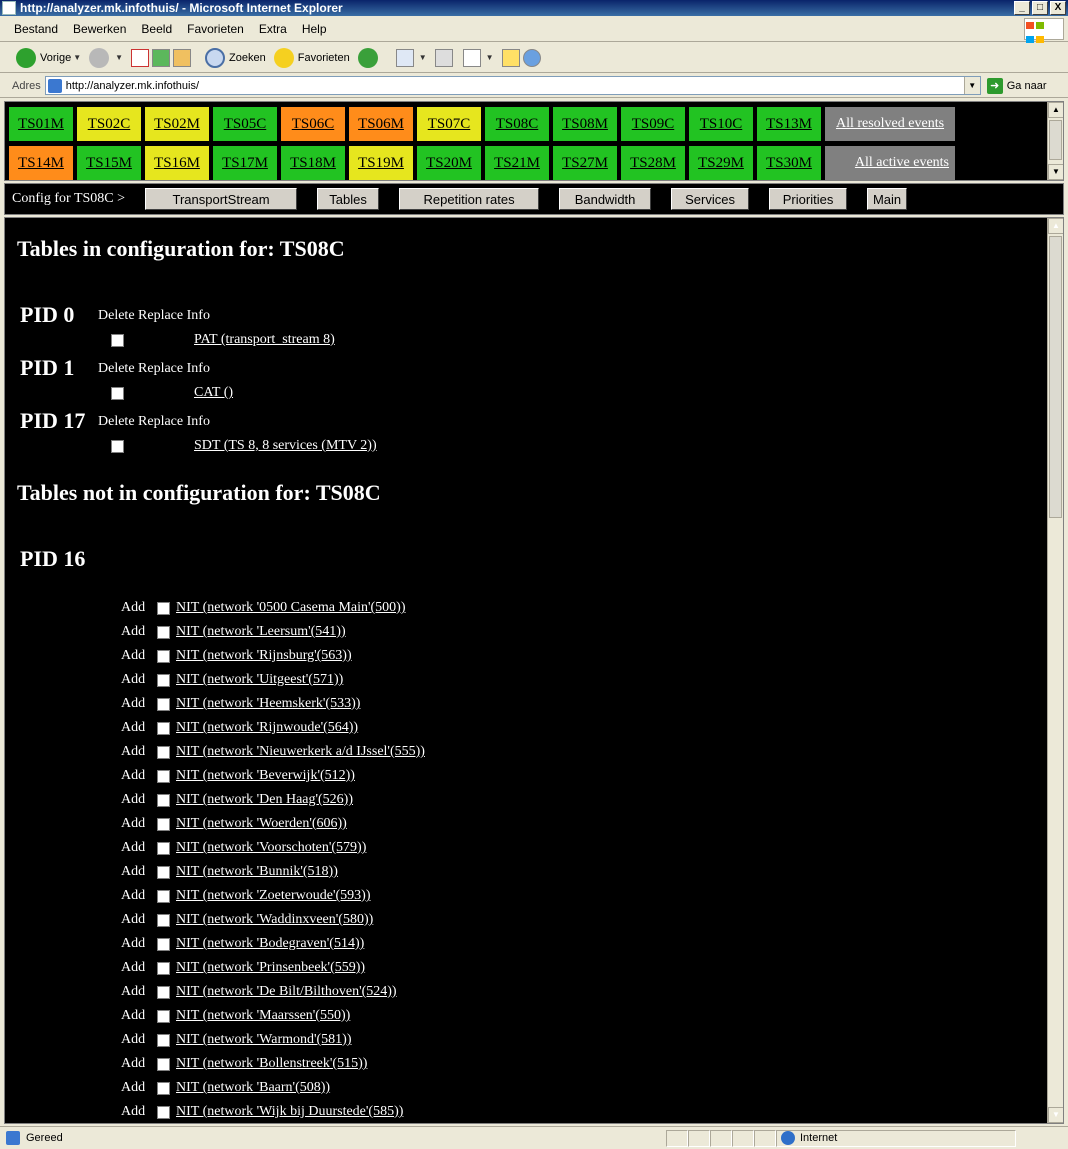 The image size is (1068, 1149). Describe the element at coordinates (245, 124) in the screenshot. I see `ts-link: TS05C` at that location.